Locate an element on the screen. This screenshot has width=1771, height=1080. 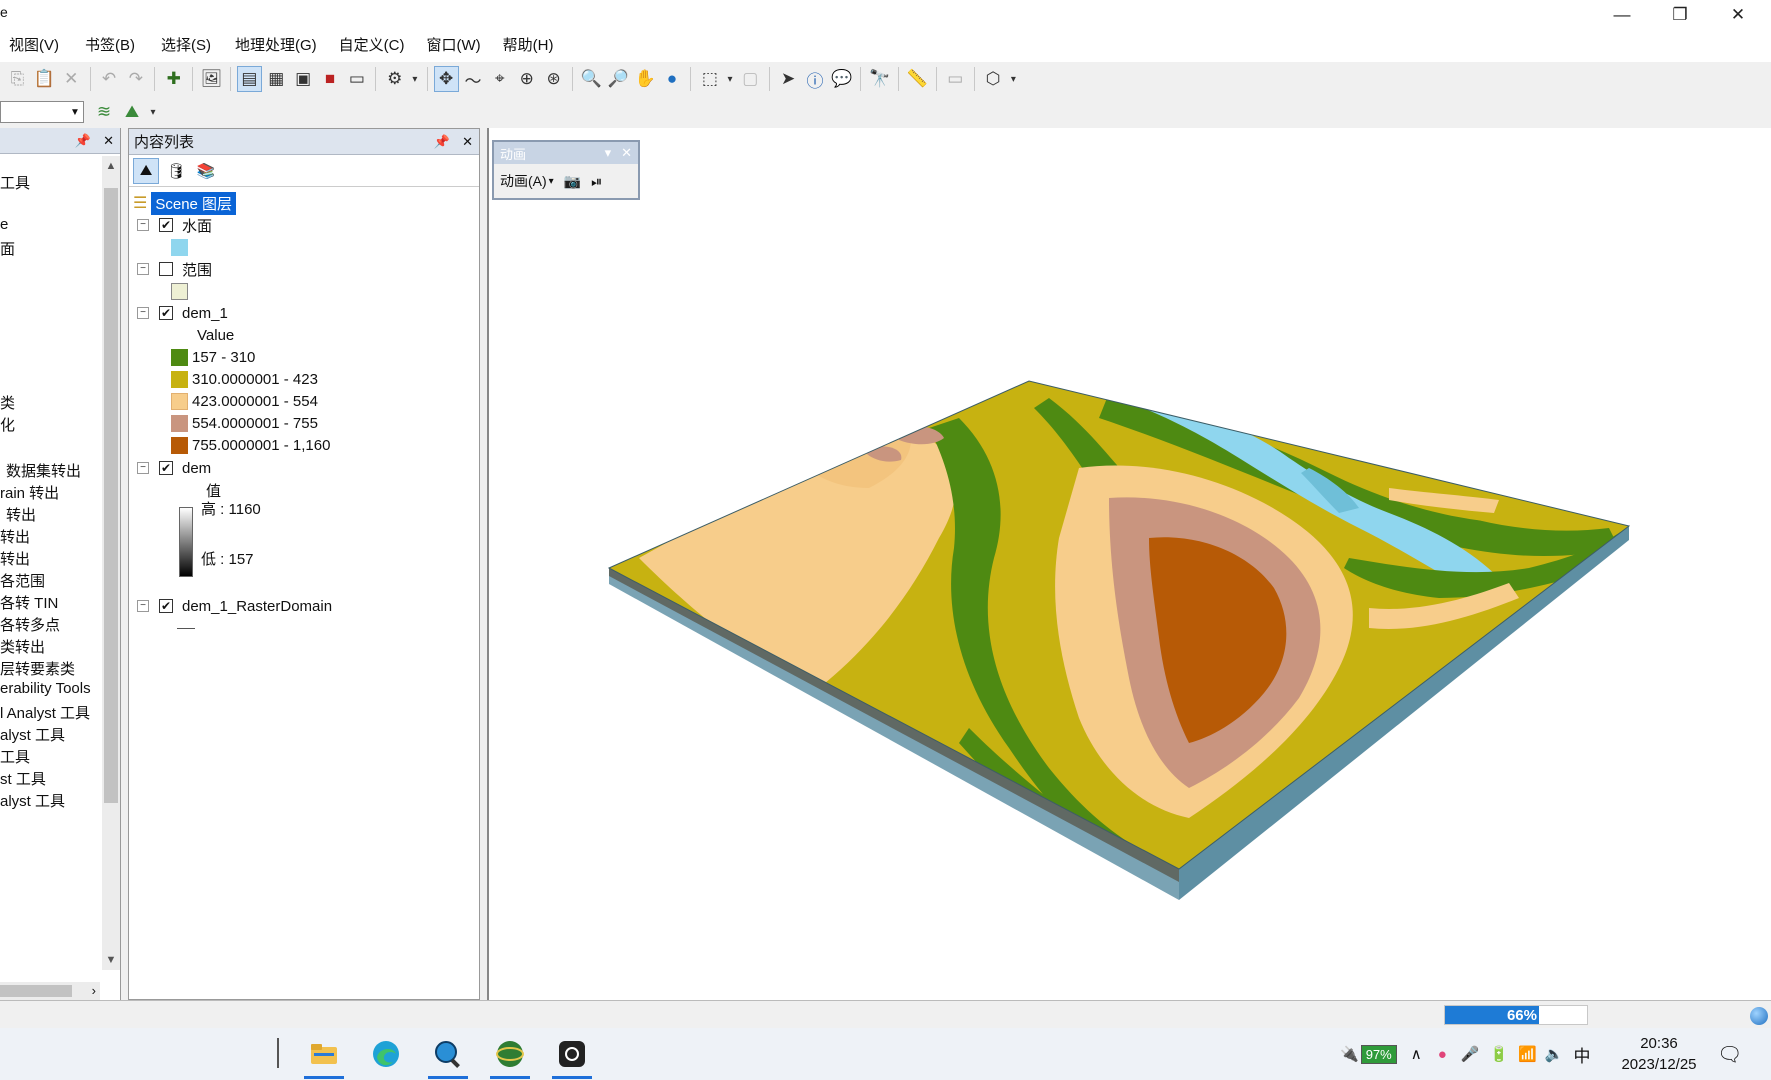
select-elements-icon: ➤ is located at coordinates (788, 79).